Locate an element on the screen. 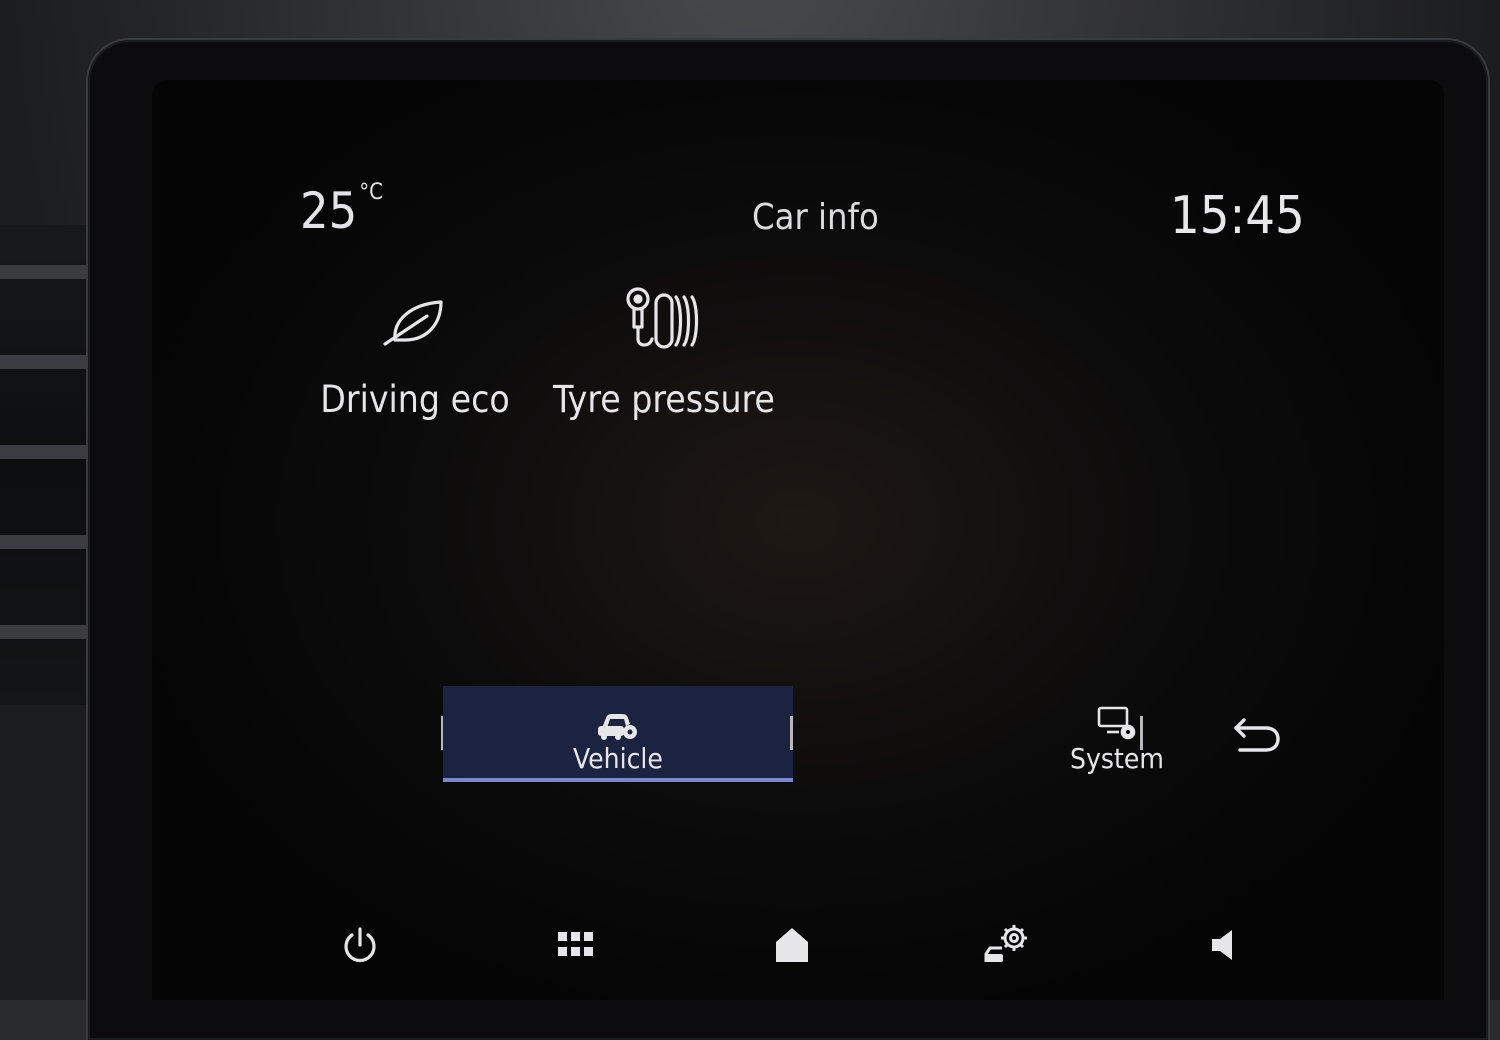  home-button is located at coordinates (792, 945).